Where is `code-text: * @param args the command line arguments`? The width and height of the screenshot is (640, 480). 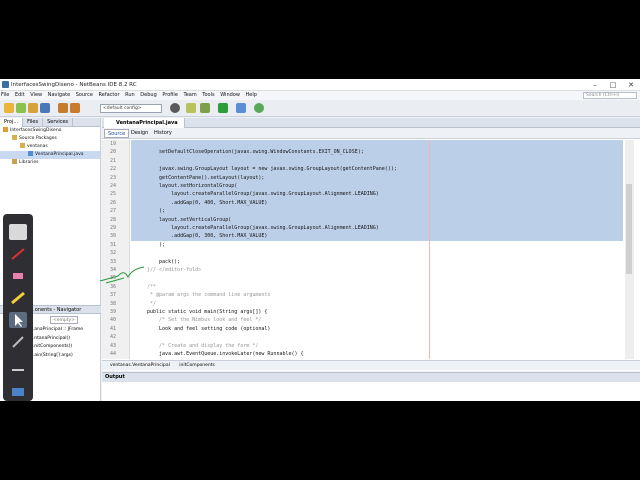 code-text: * @param args the command line arguments is located at coordinates (209, 295).